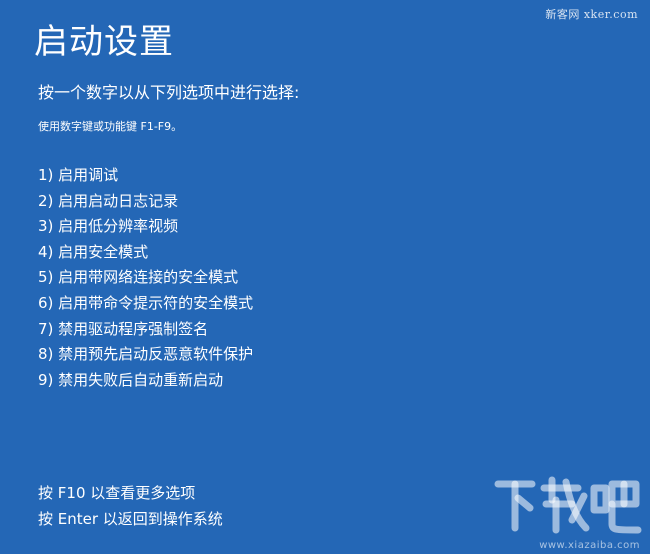  What do you see at coordinates (130, 493) in the screenshot?
I see `more-options-instruction: 按 F10 以查看更多选项` at bounding box center [130, 493].